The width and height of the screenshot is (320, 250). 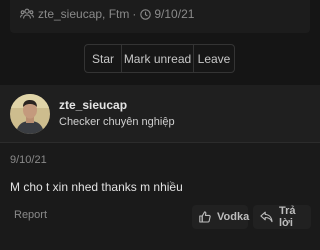 I want to click on thread-header-card: zte_sieucap, Ftm · 9/10/21, so click(x=160, y=16).